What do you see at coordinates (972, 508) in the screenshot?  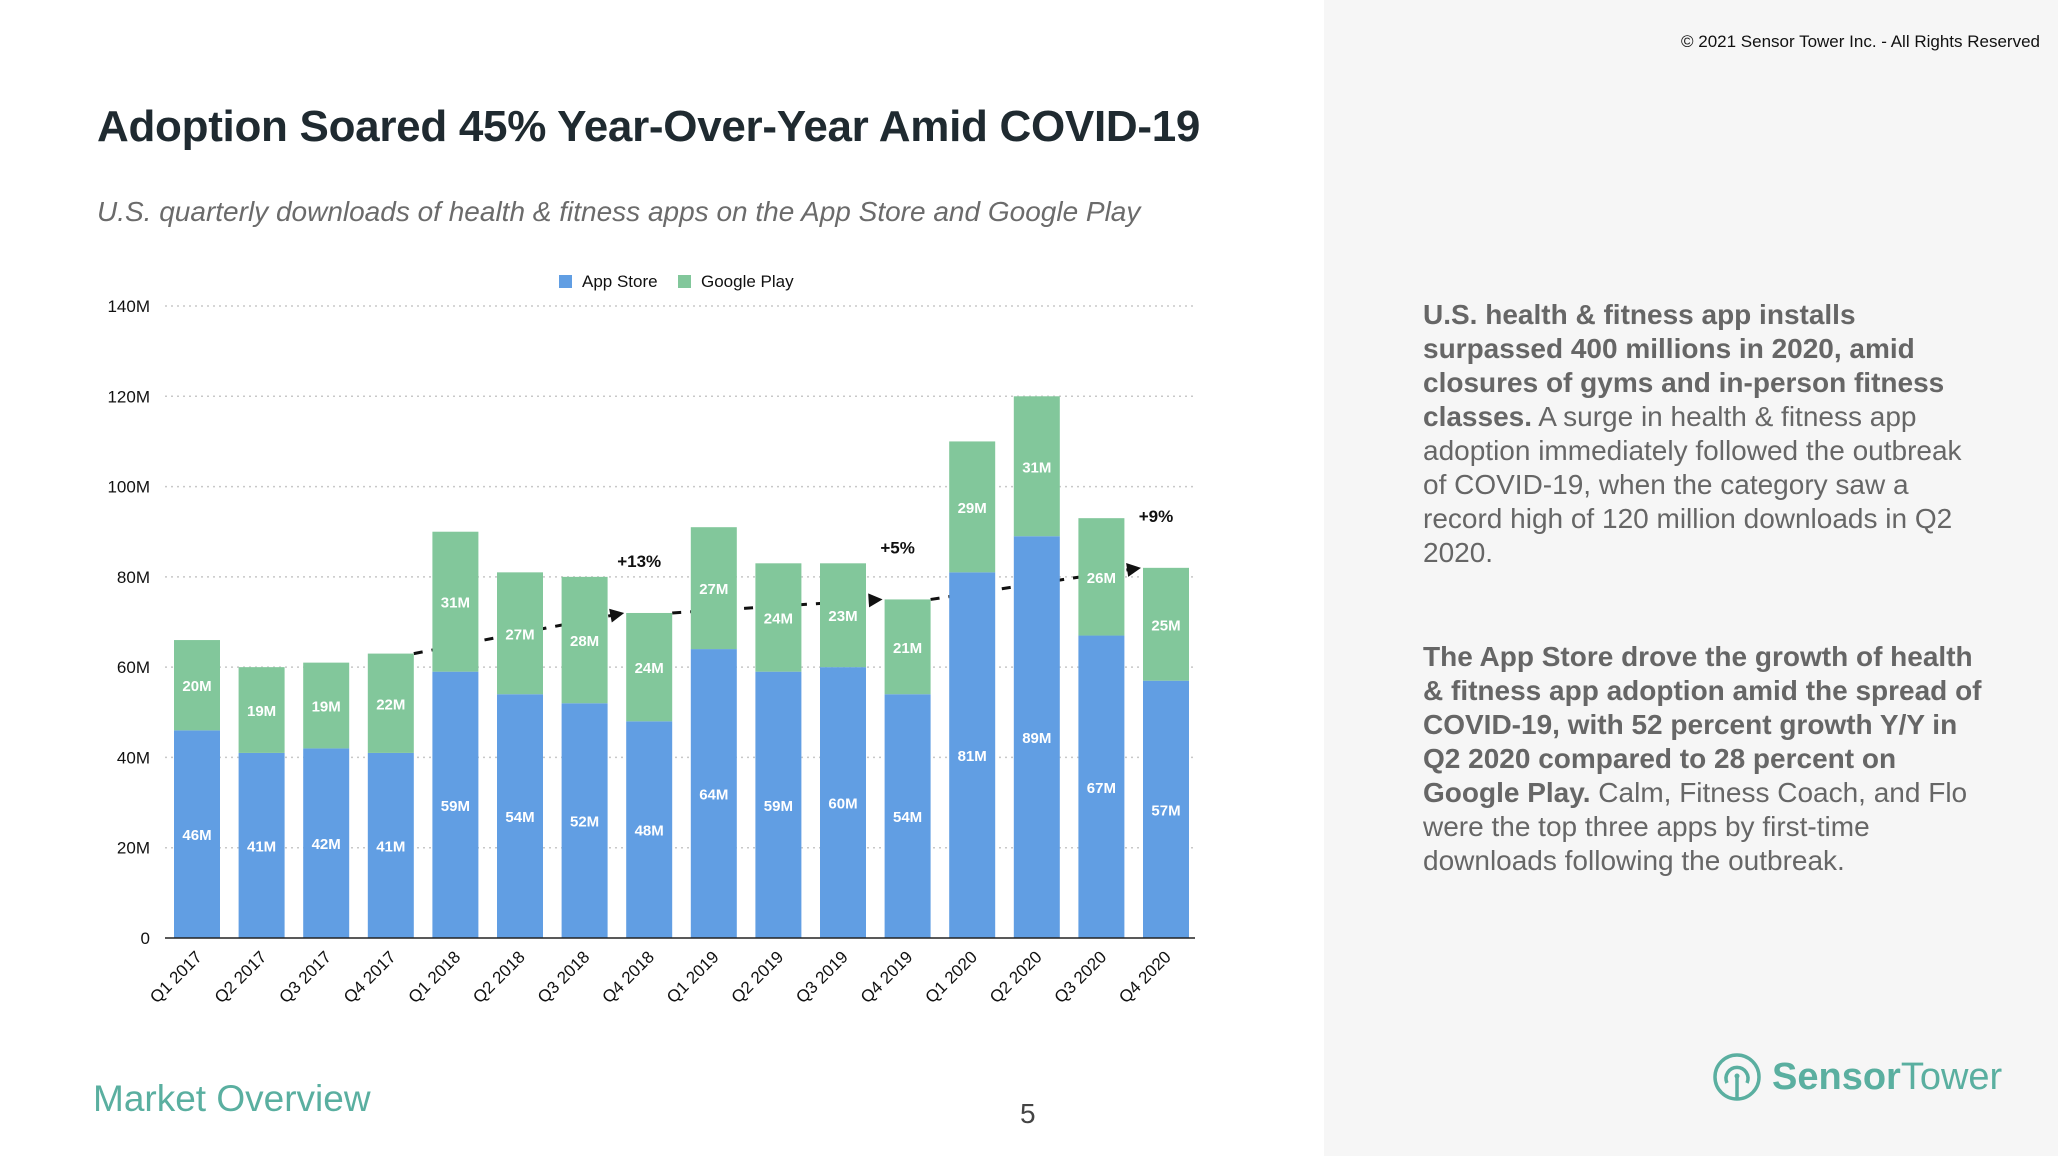 I see `bar-label-google-play: 29M` at bounding box center [972, 508].